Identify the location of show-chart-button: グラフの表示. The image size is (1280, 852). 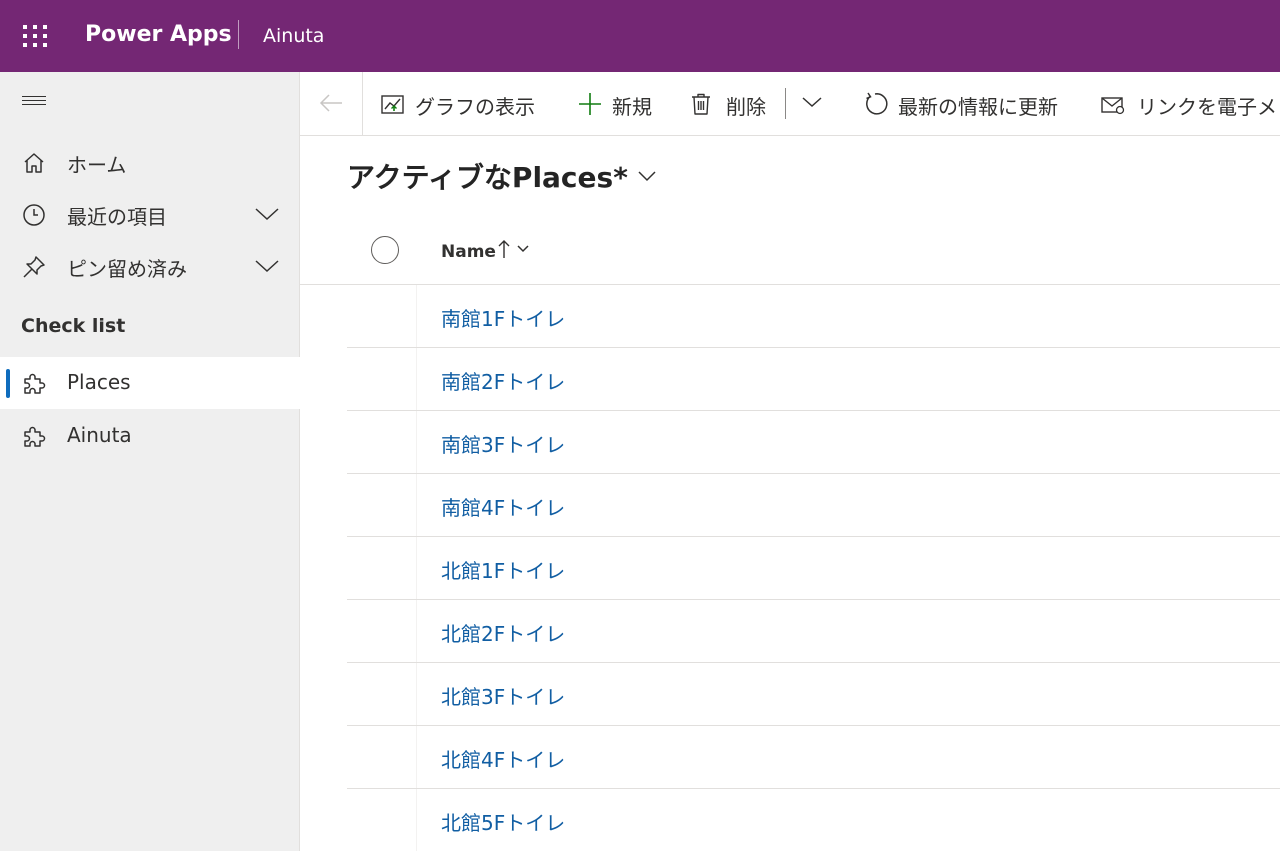
(463, 104).